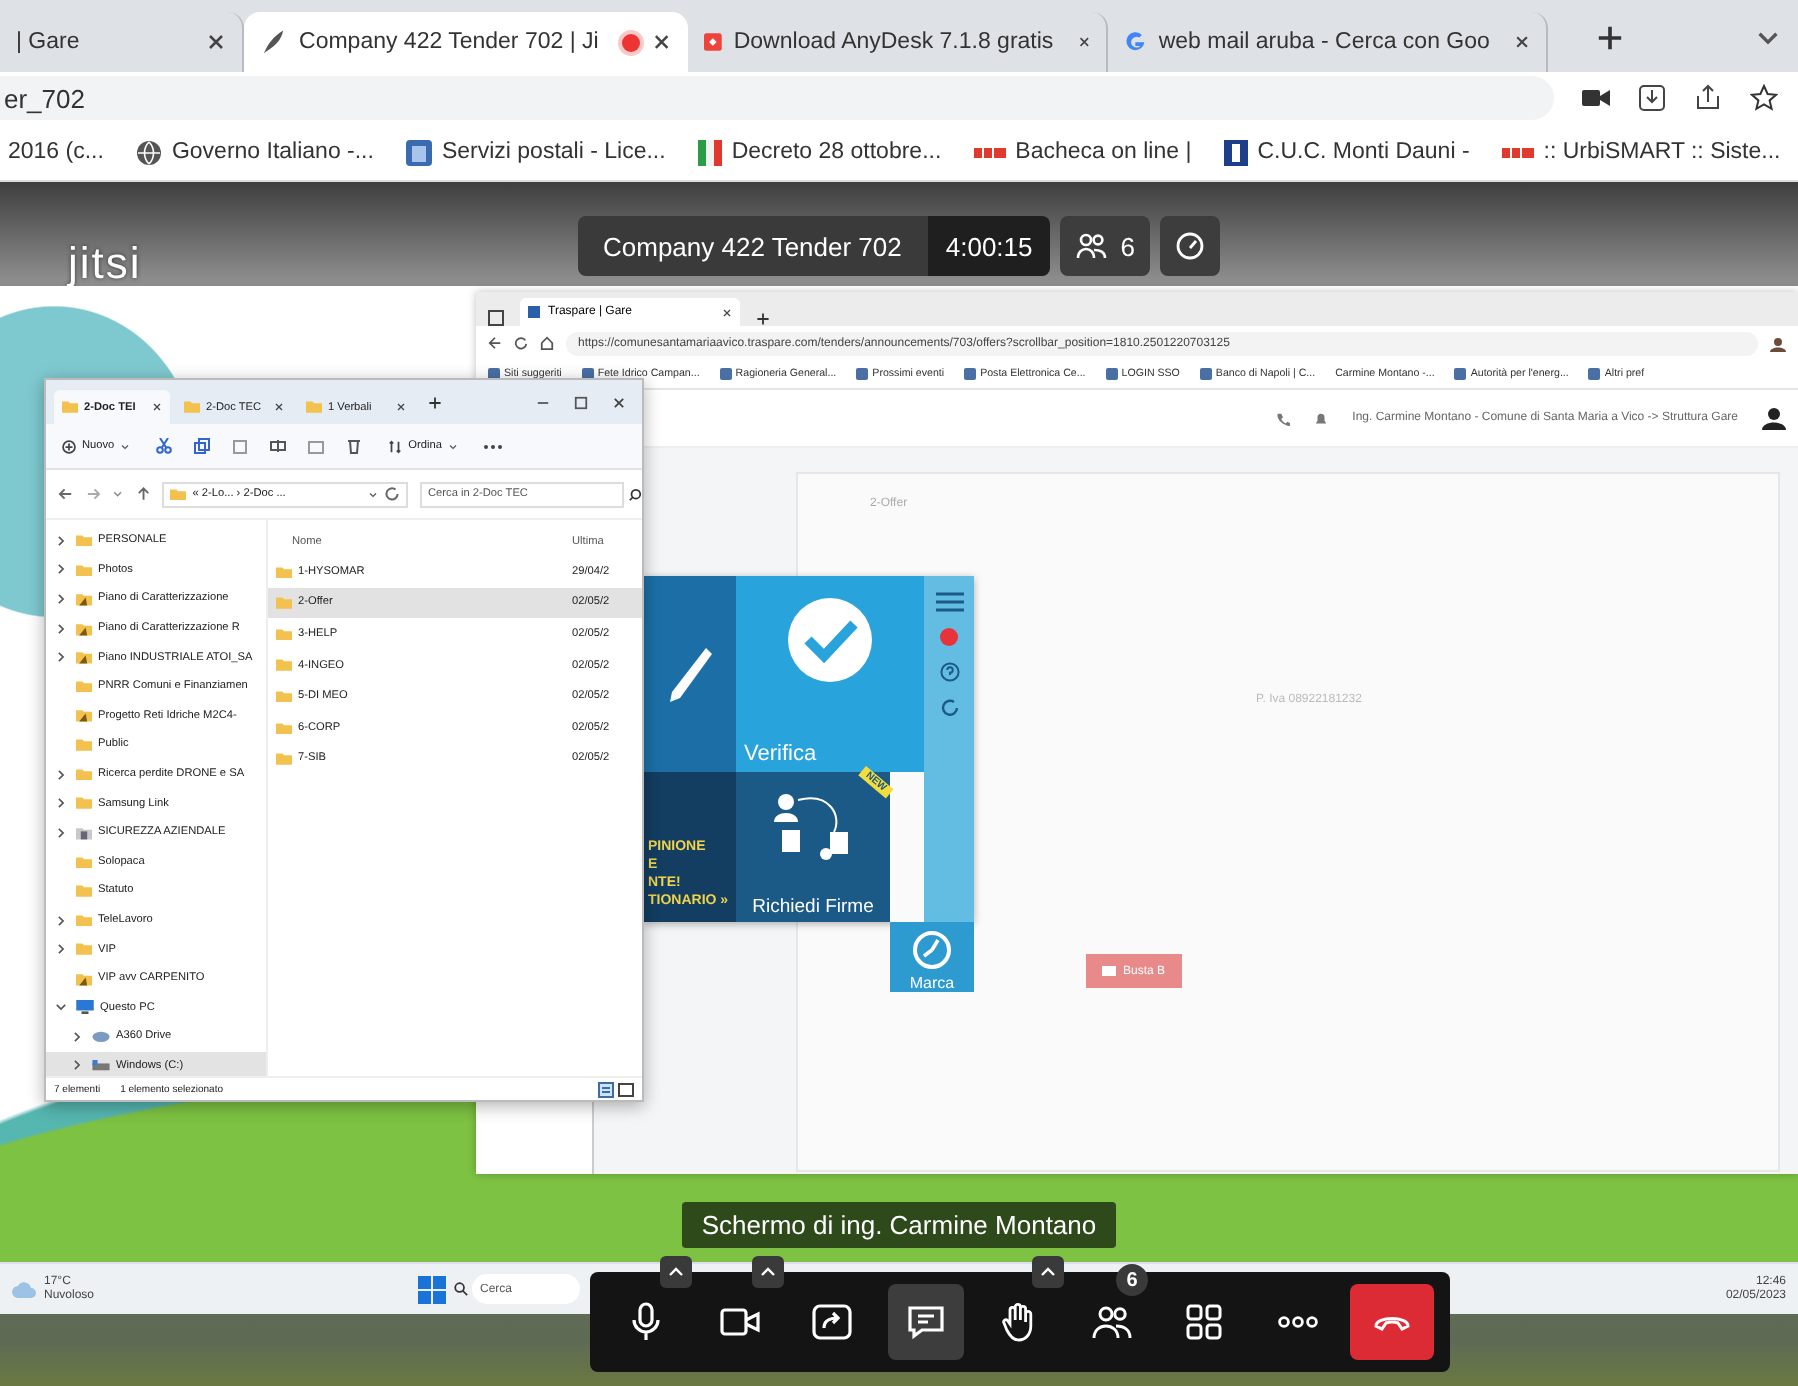 This screenshot has height=1386, width=1798. Describe the element at coordinates (521, 343) in the screenshot. I see `reload-icon` at that location.